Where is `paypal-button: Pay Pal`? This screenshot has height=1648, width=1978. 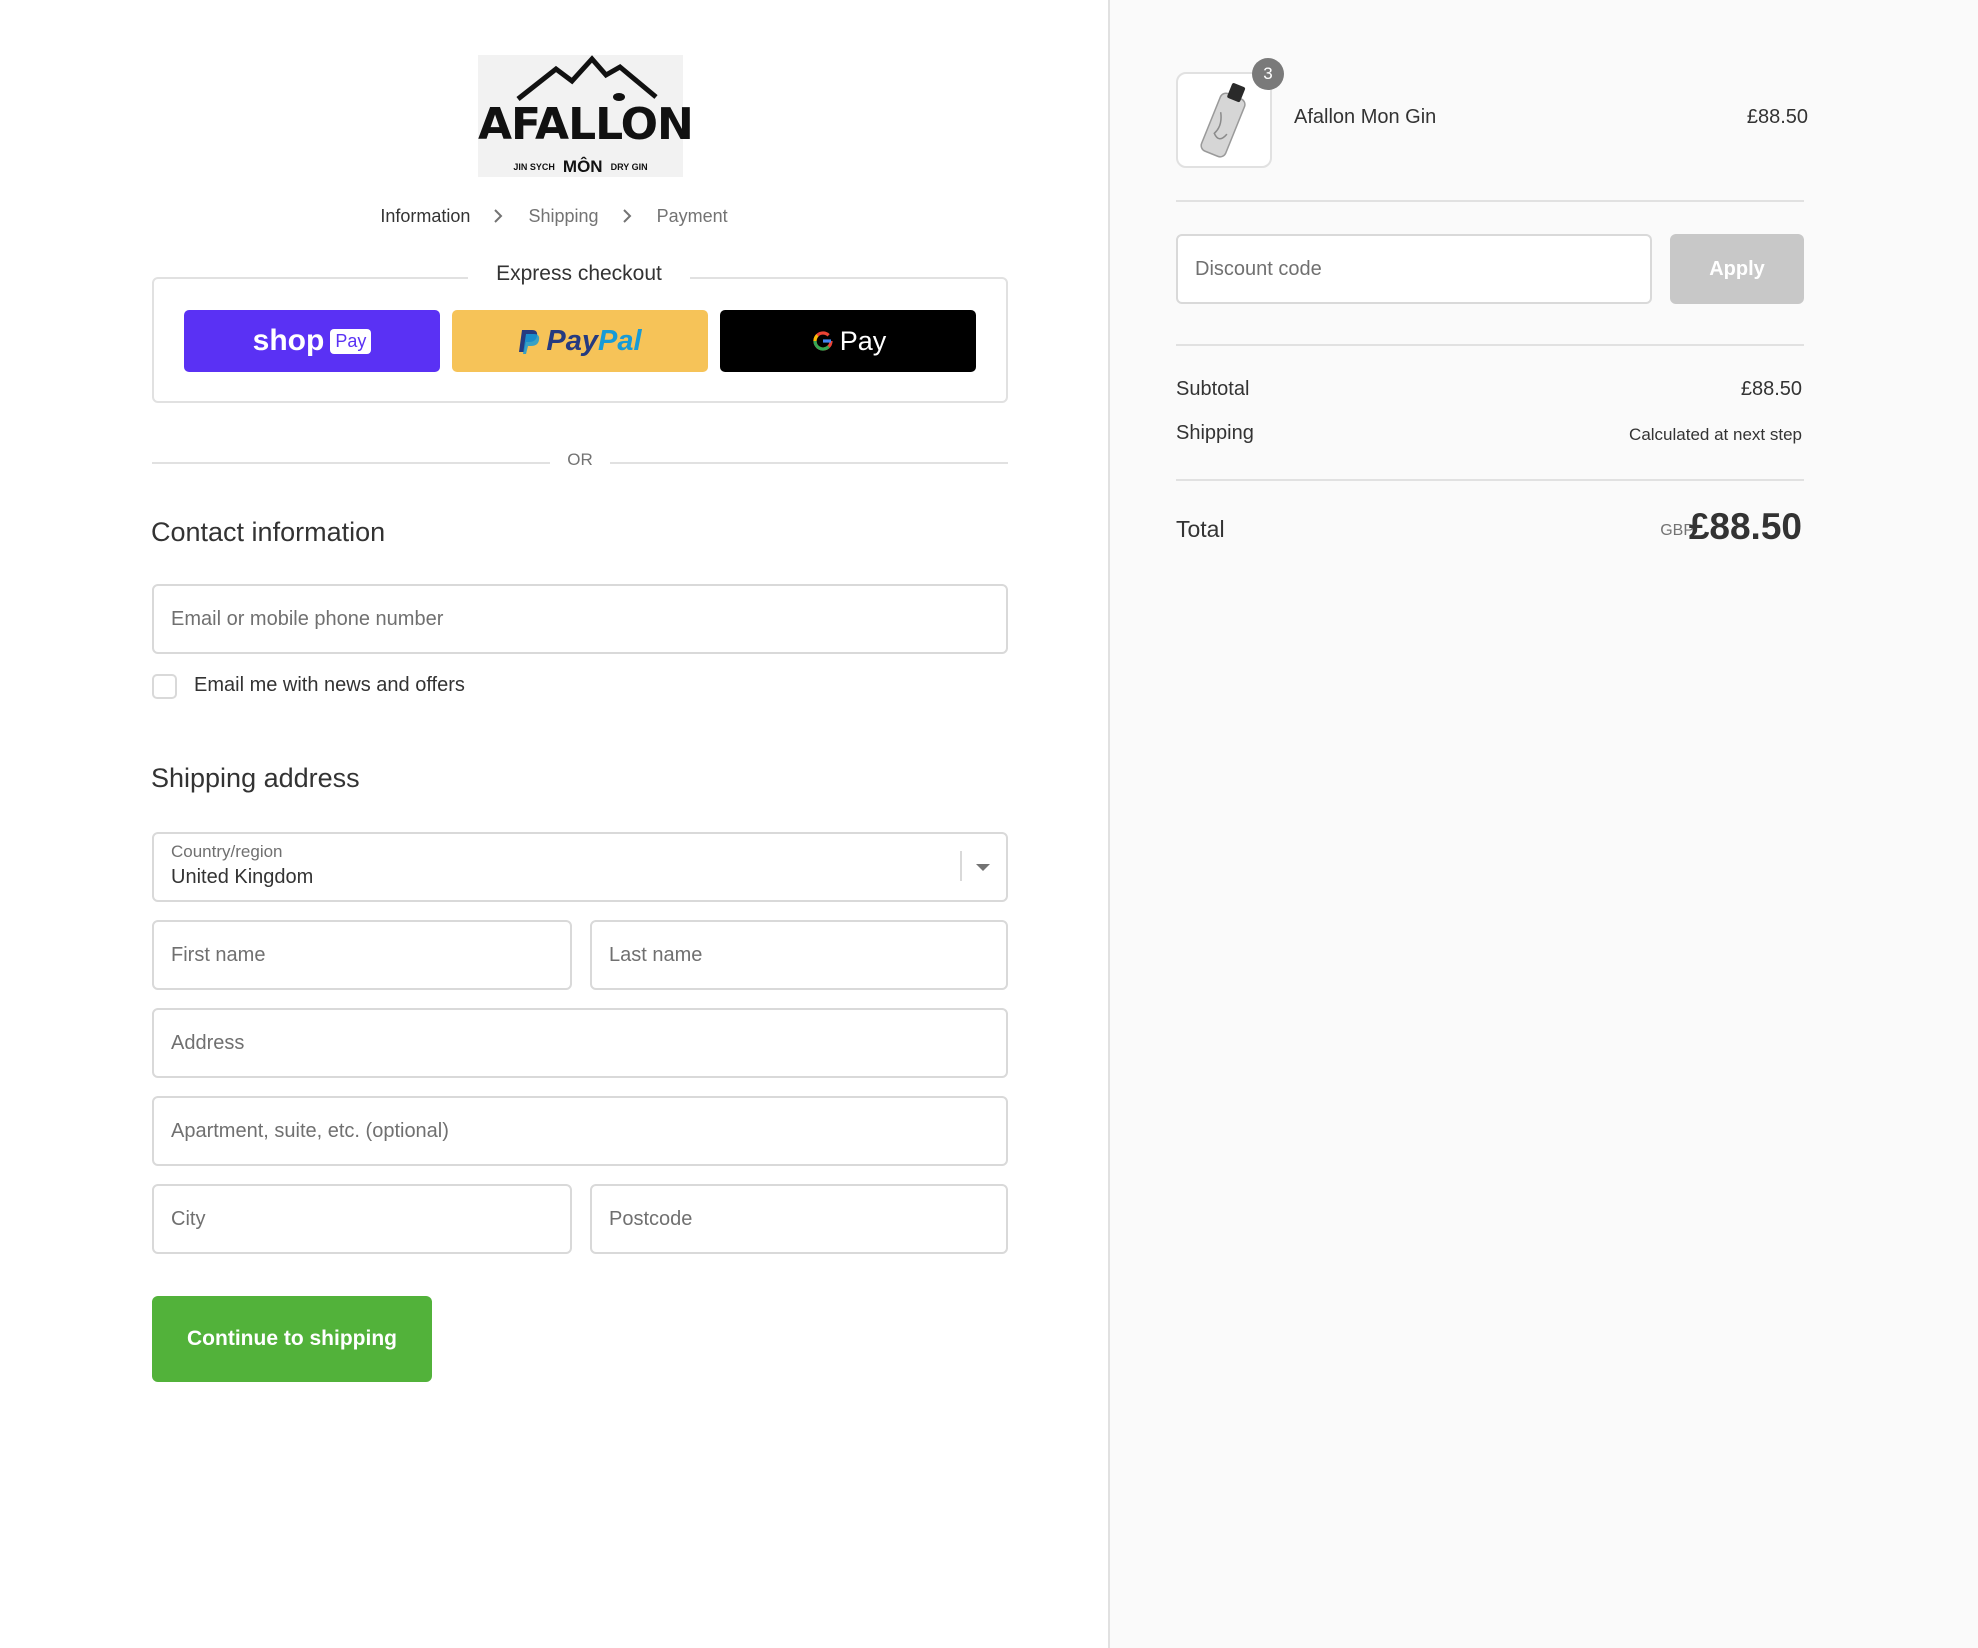
paypal-button: Pay Pal is located at coordinates (580, 341).